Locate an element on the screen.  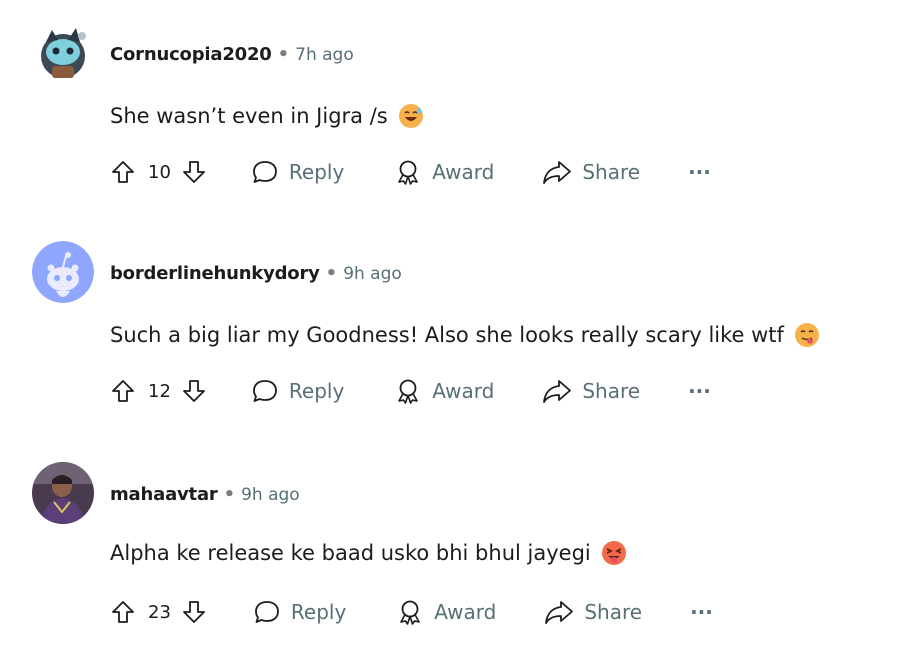
comment-actions: 10 Reply Award Share ··· is located at coordinates (410, 172).